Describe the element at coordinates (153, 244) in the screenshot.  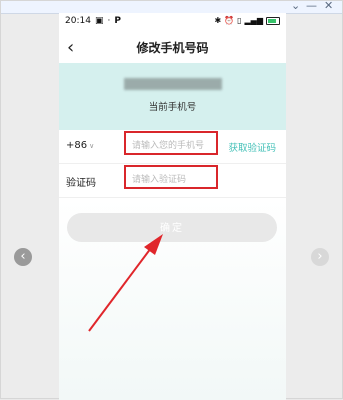
I see `annotation-arrowhead` at that location.